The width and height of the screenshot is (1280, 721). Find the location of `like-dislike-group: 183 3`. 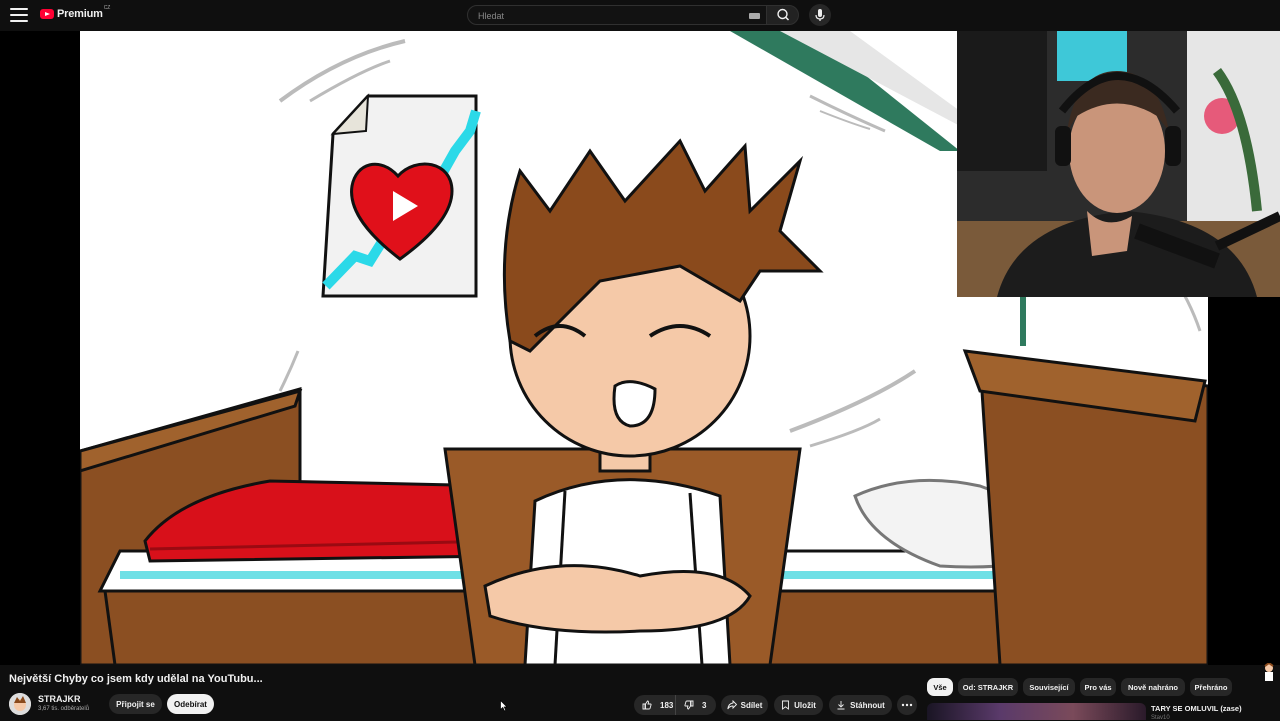

like-dislike-group: 183 3 is located at coordinates (675, 705).